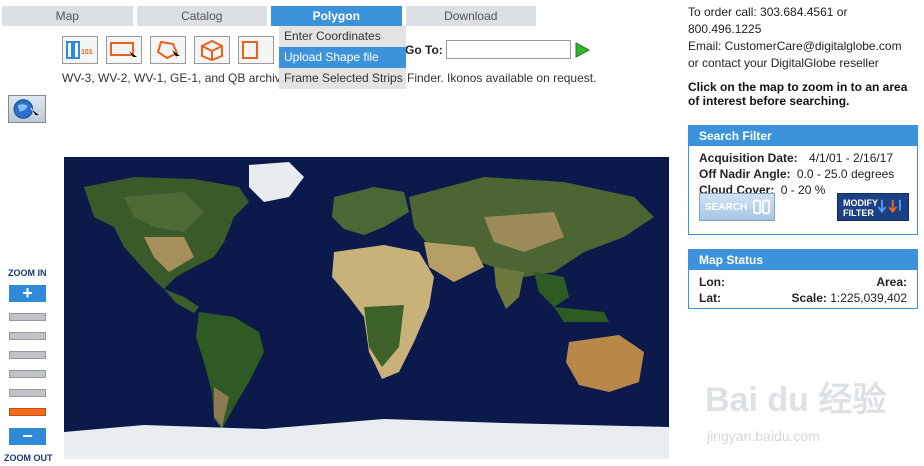  I want to click on minus-icon: −, so click(27, 436).